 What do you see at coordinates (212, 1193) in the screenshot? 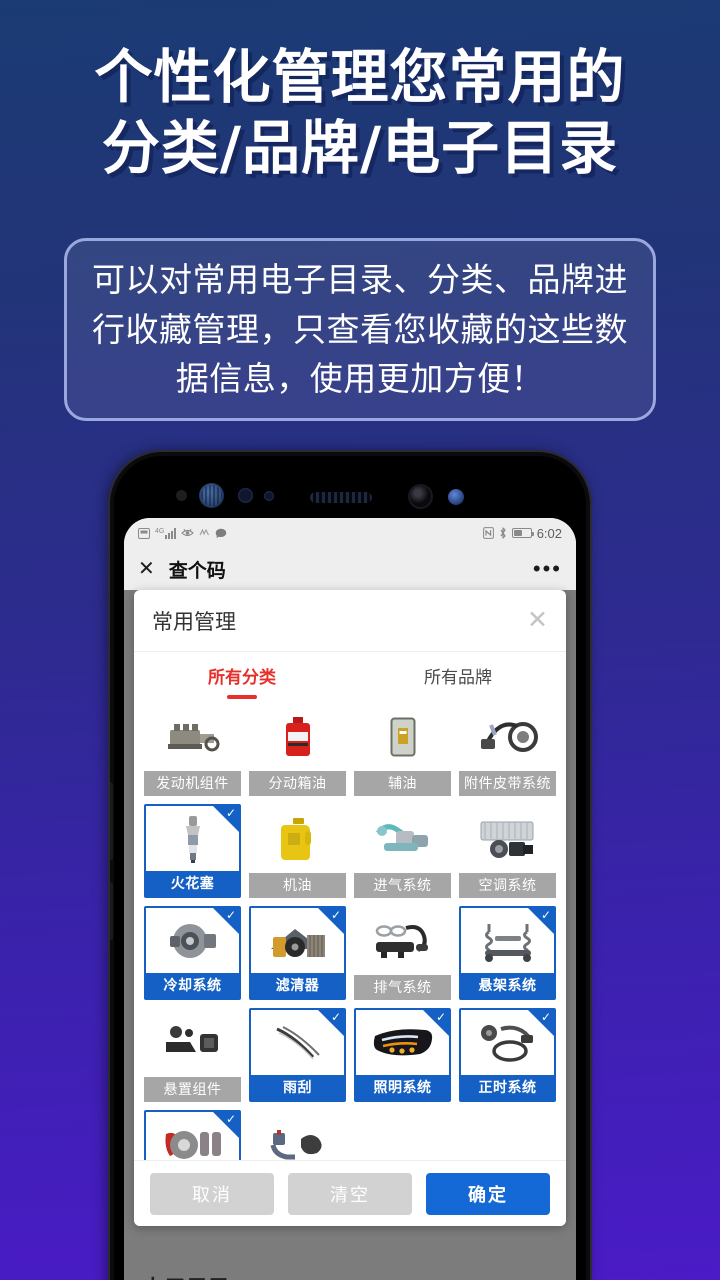
I see `cancel-button: 取消` at bounding box center [212, 1193].